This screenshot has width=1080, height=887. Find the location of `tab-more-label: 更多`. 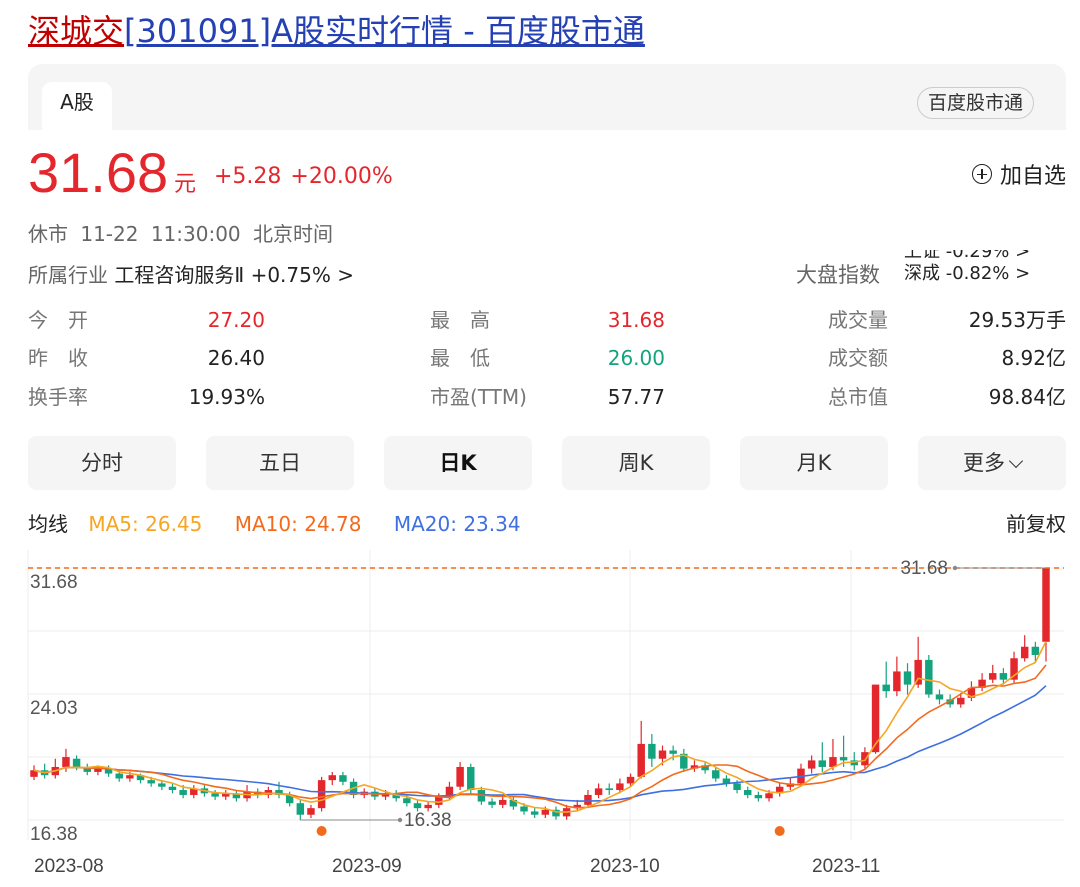

tab-more-label: 更多 is located at coordinates (984, 463).